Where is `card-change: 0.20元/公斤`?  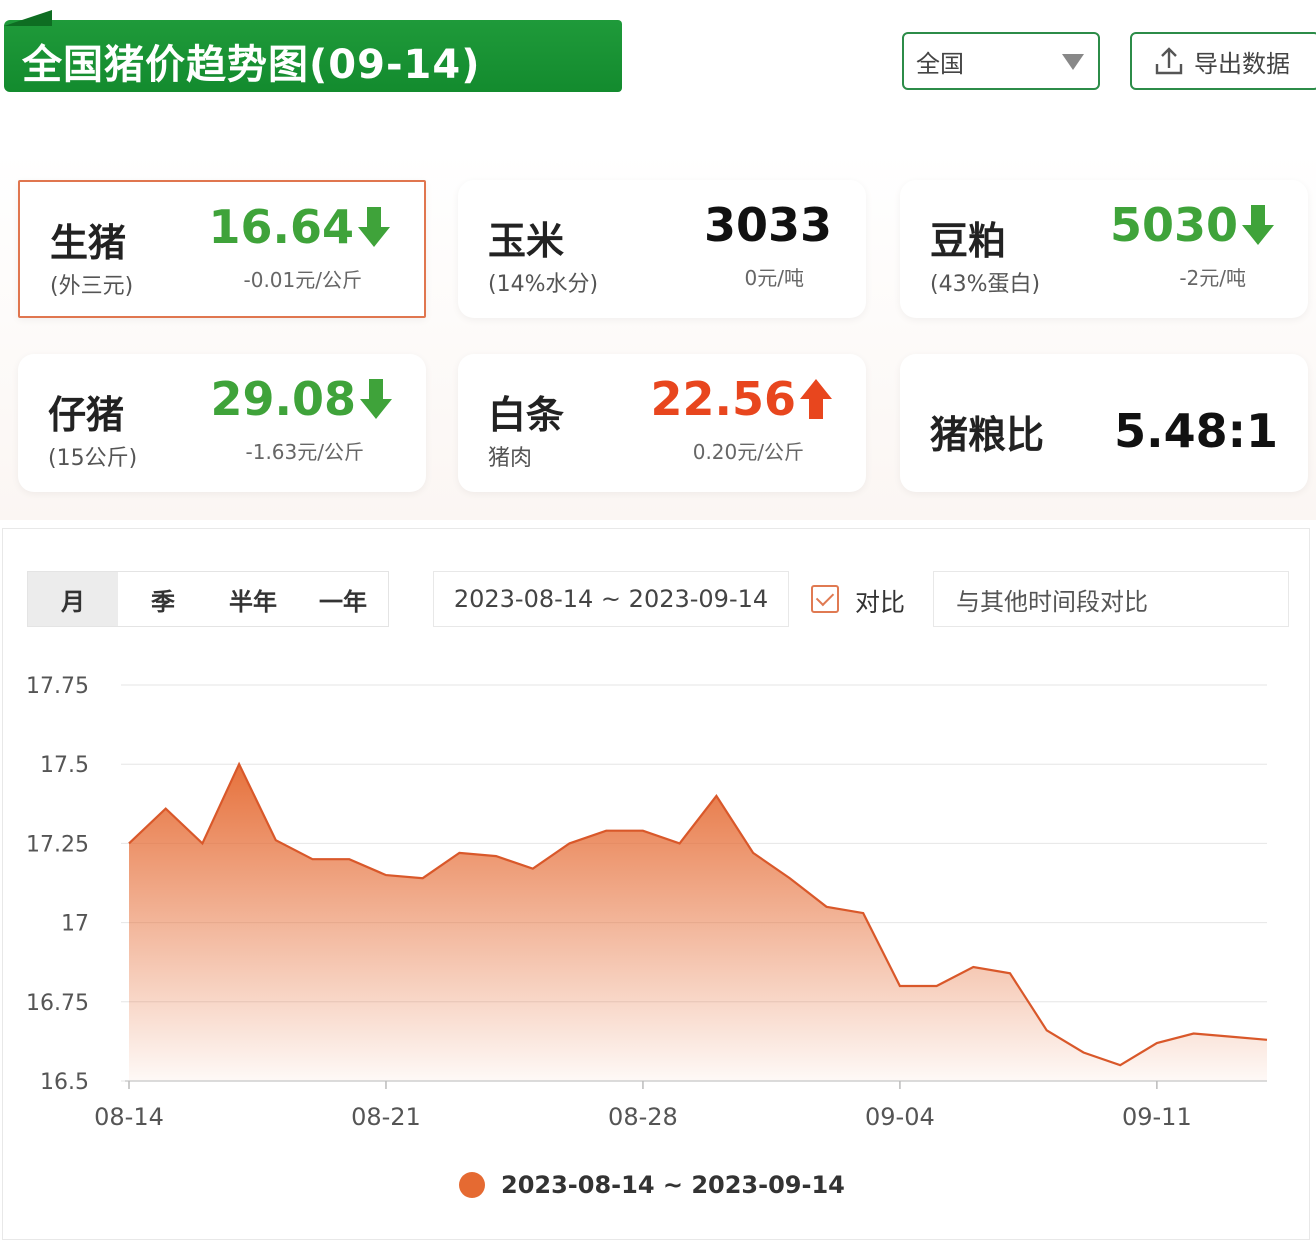 card-change: 0.20元/公斤 is located at coordinates (748, 452).